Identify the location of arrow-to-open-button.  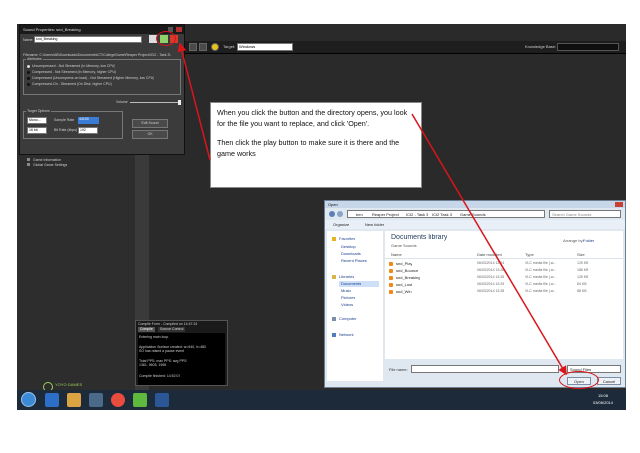
(489, 244).